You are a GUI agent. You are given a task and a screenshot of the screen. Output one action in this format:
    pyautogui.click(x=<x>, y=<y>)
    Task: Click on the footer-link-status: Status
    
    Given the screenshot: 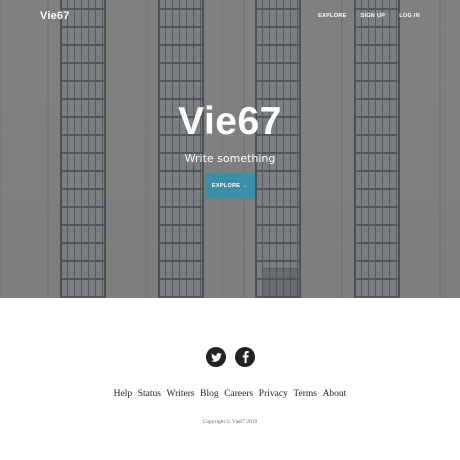 What is the action you would take?
    pyautogui.click(x=149, y=394)
    